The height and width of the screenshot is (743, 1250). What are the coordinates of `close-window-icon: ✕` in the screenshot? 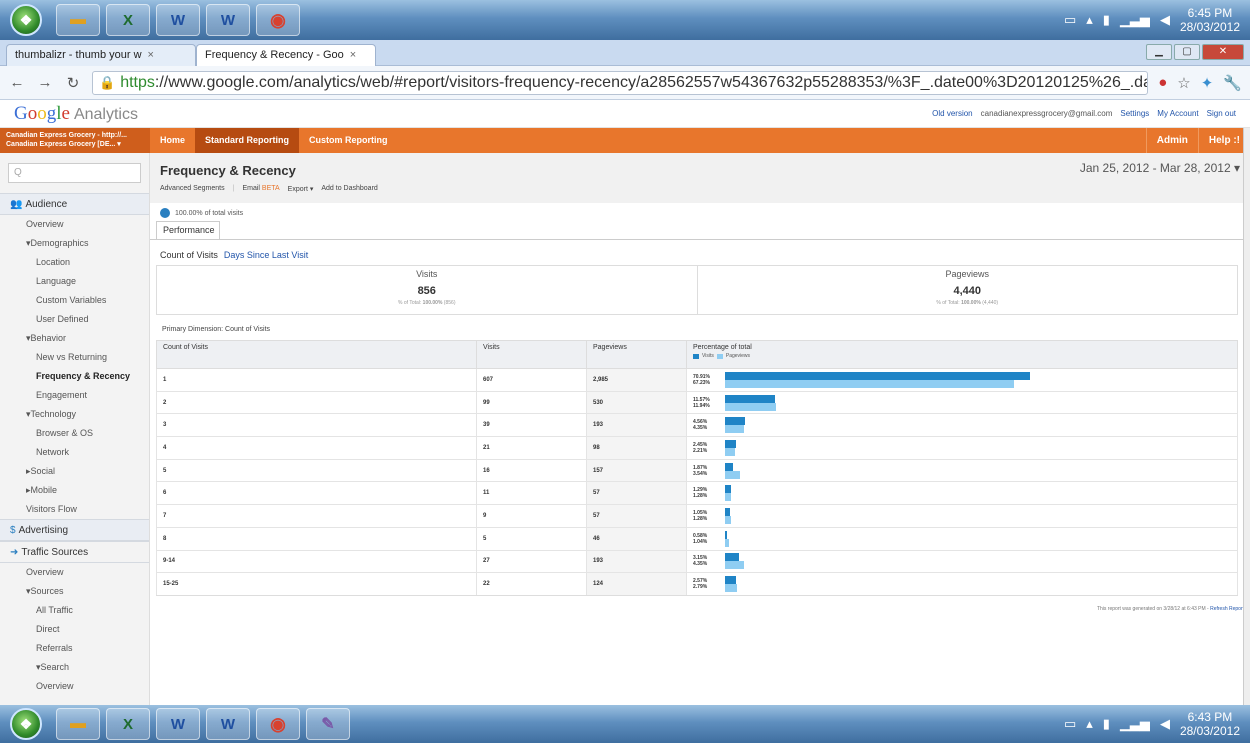 It's located at (1223, 52).